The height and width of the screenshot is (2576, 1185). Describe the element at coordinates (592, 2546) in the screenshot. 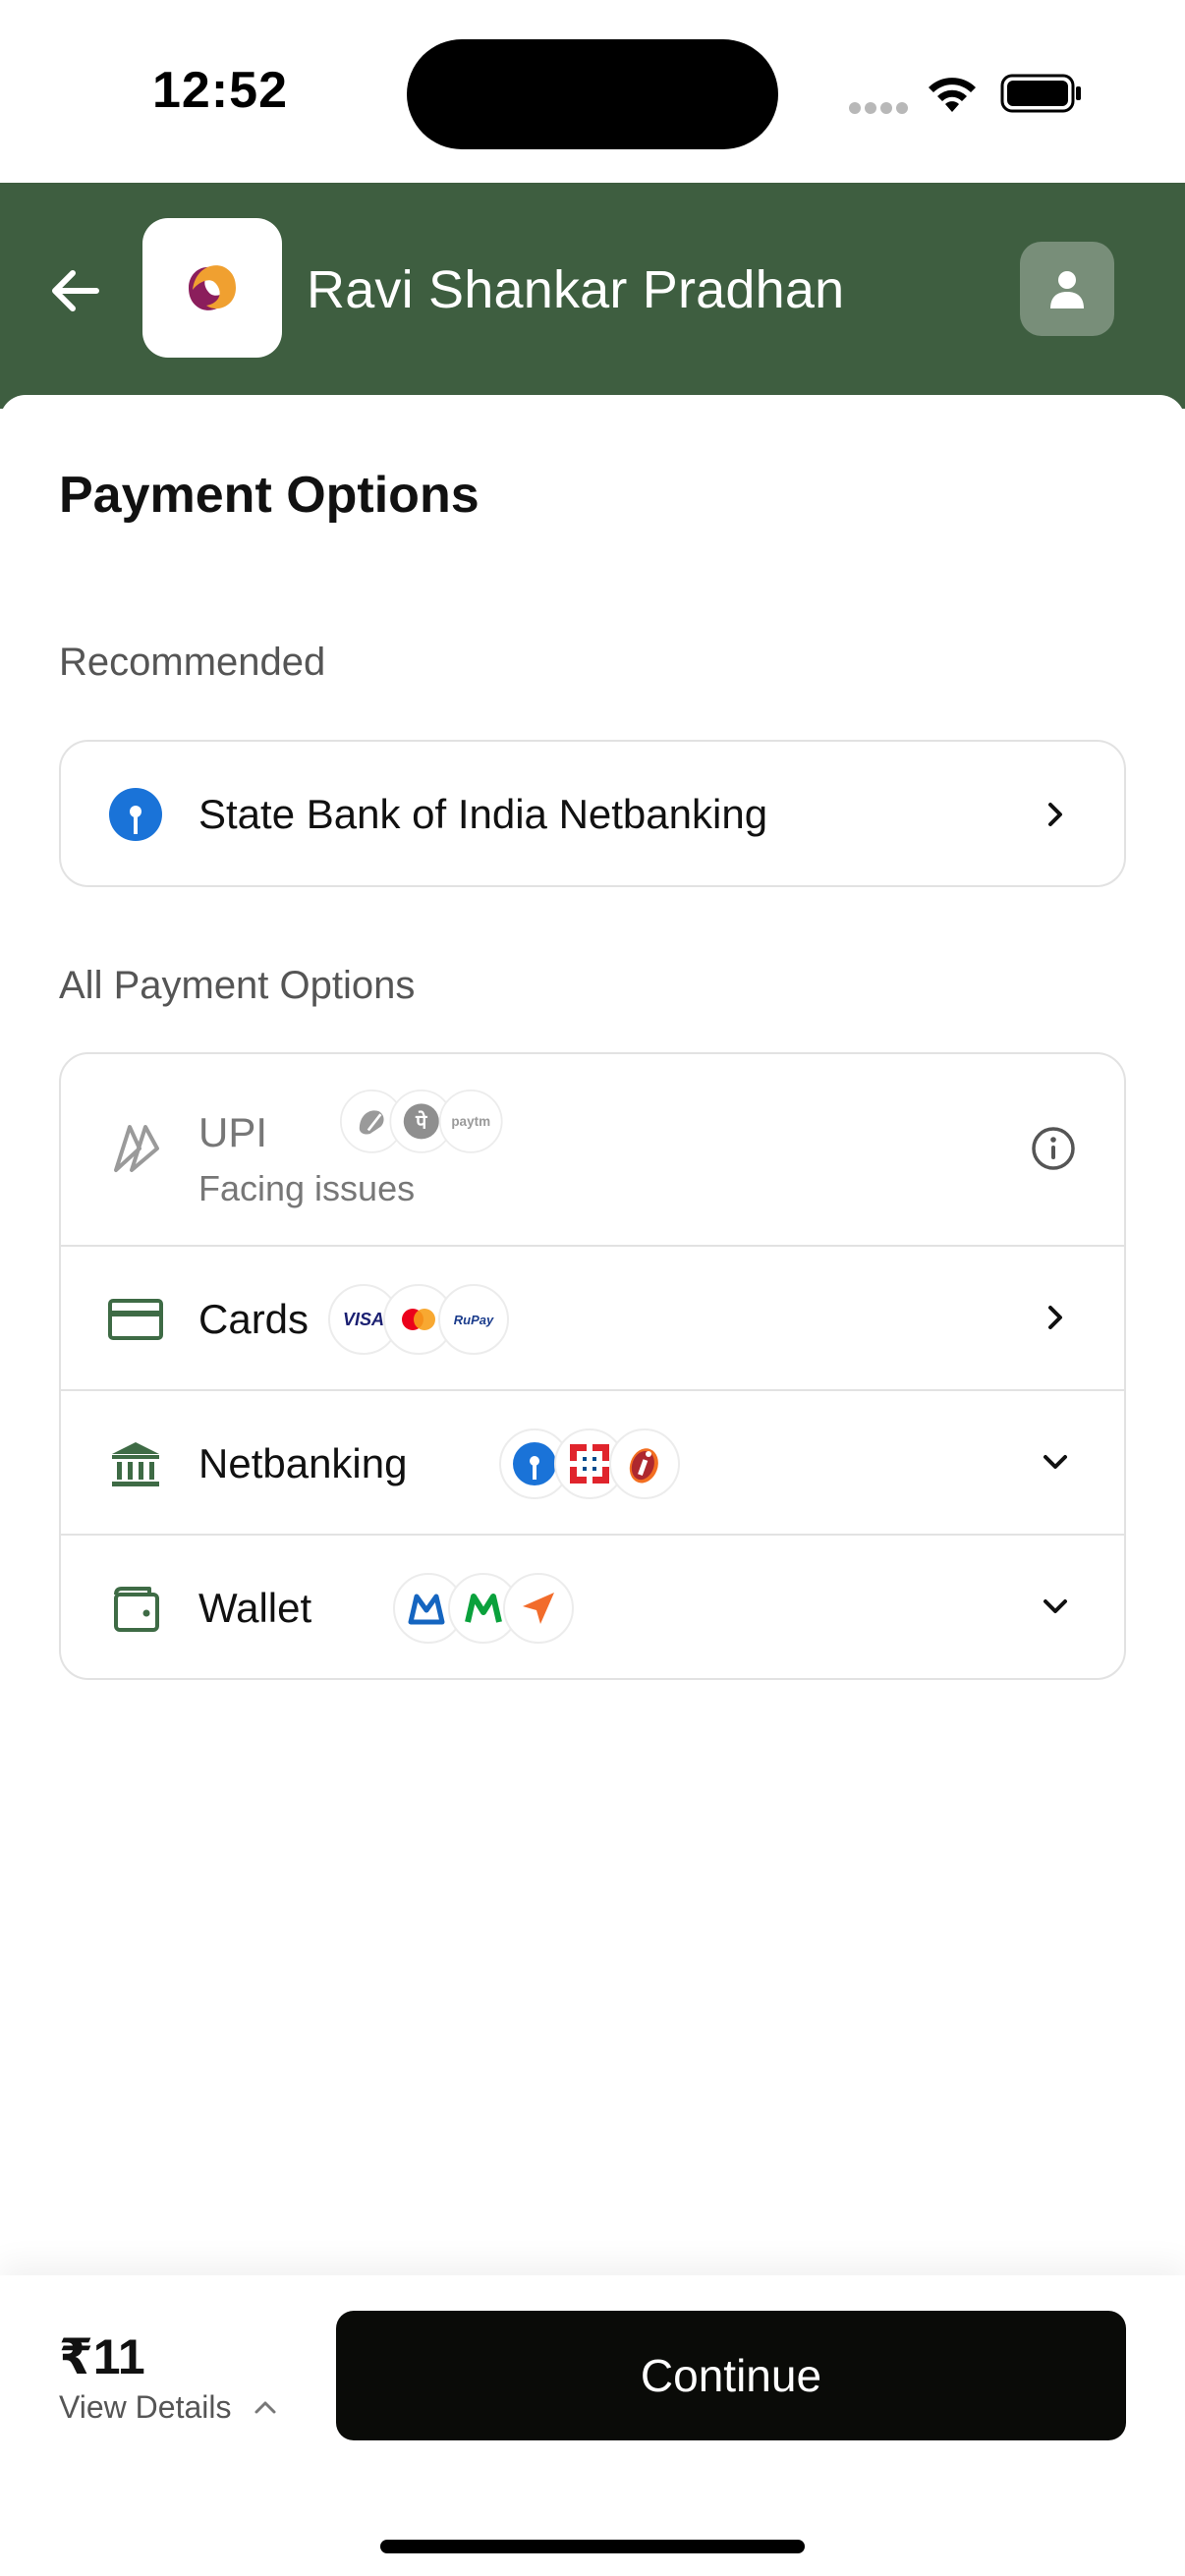

I see `home-indicator` at that location.